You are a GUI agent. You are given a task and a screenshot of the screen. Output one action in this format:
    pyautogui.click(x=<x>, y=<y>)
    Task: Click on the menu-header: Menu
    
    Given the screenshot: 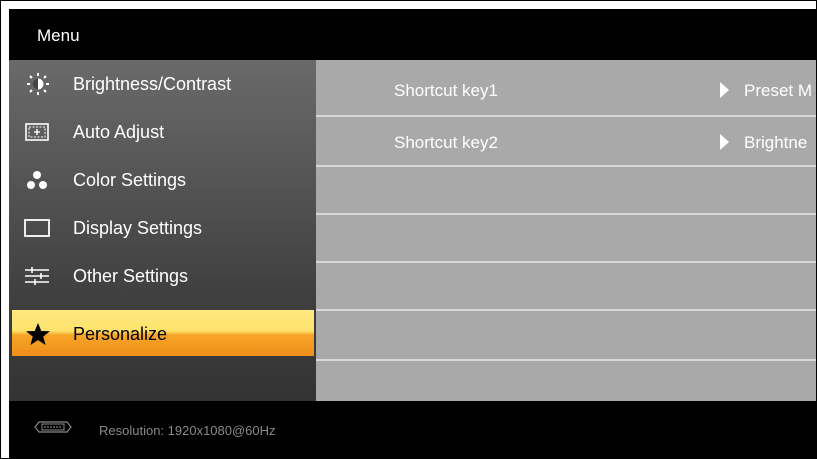 What is the action you would take?
    pyautogui.click(x=412, y=34)
    